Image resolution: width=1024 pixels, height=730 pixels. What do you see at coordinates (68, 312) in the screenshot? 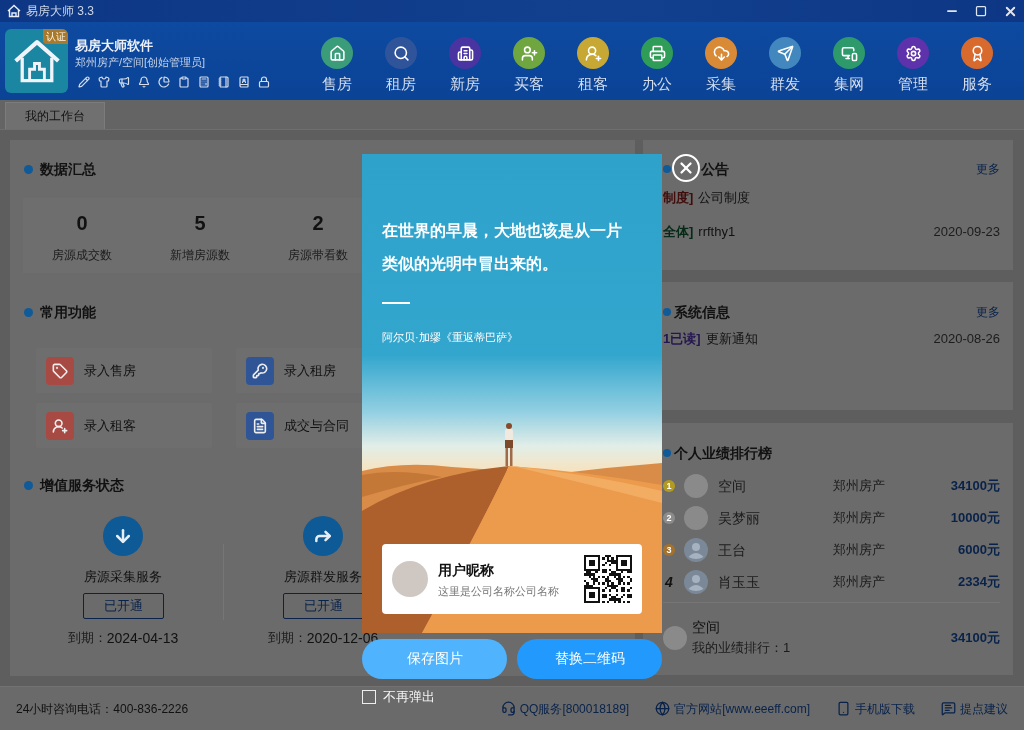
I see `section-title: 常用功能` at bounding box center [68, 312].